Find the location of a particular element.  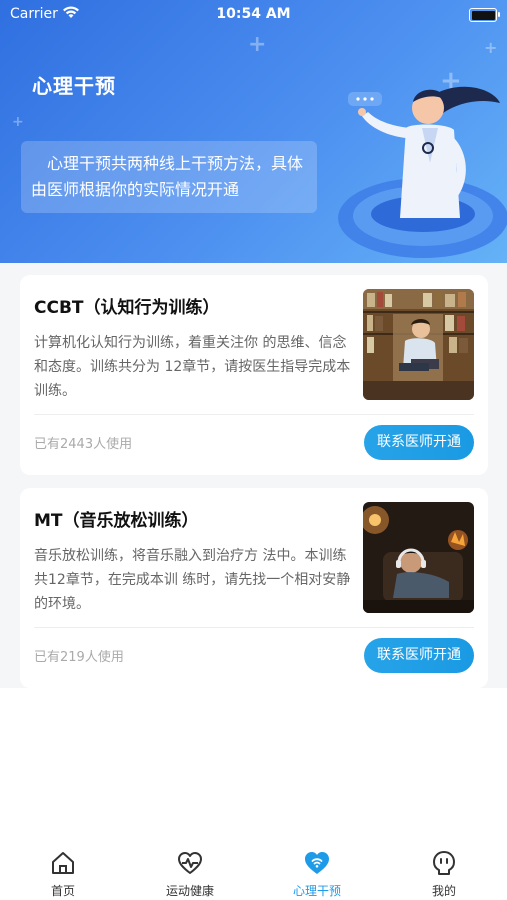

clock: 10:54 AM is located at coordinates (253, 14).